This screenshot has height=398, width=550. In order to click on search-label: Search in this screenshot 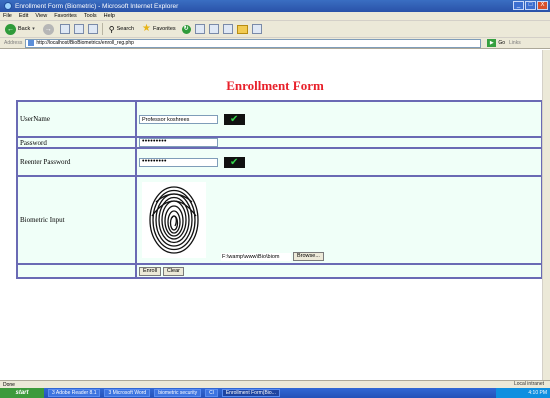, I will do `click(125, 29)`.